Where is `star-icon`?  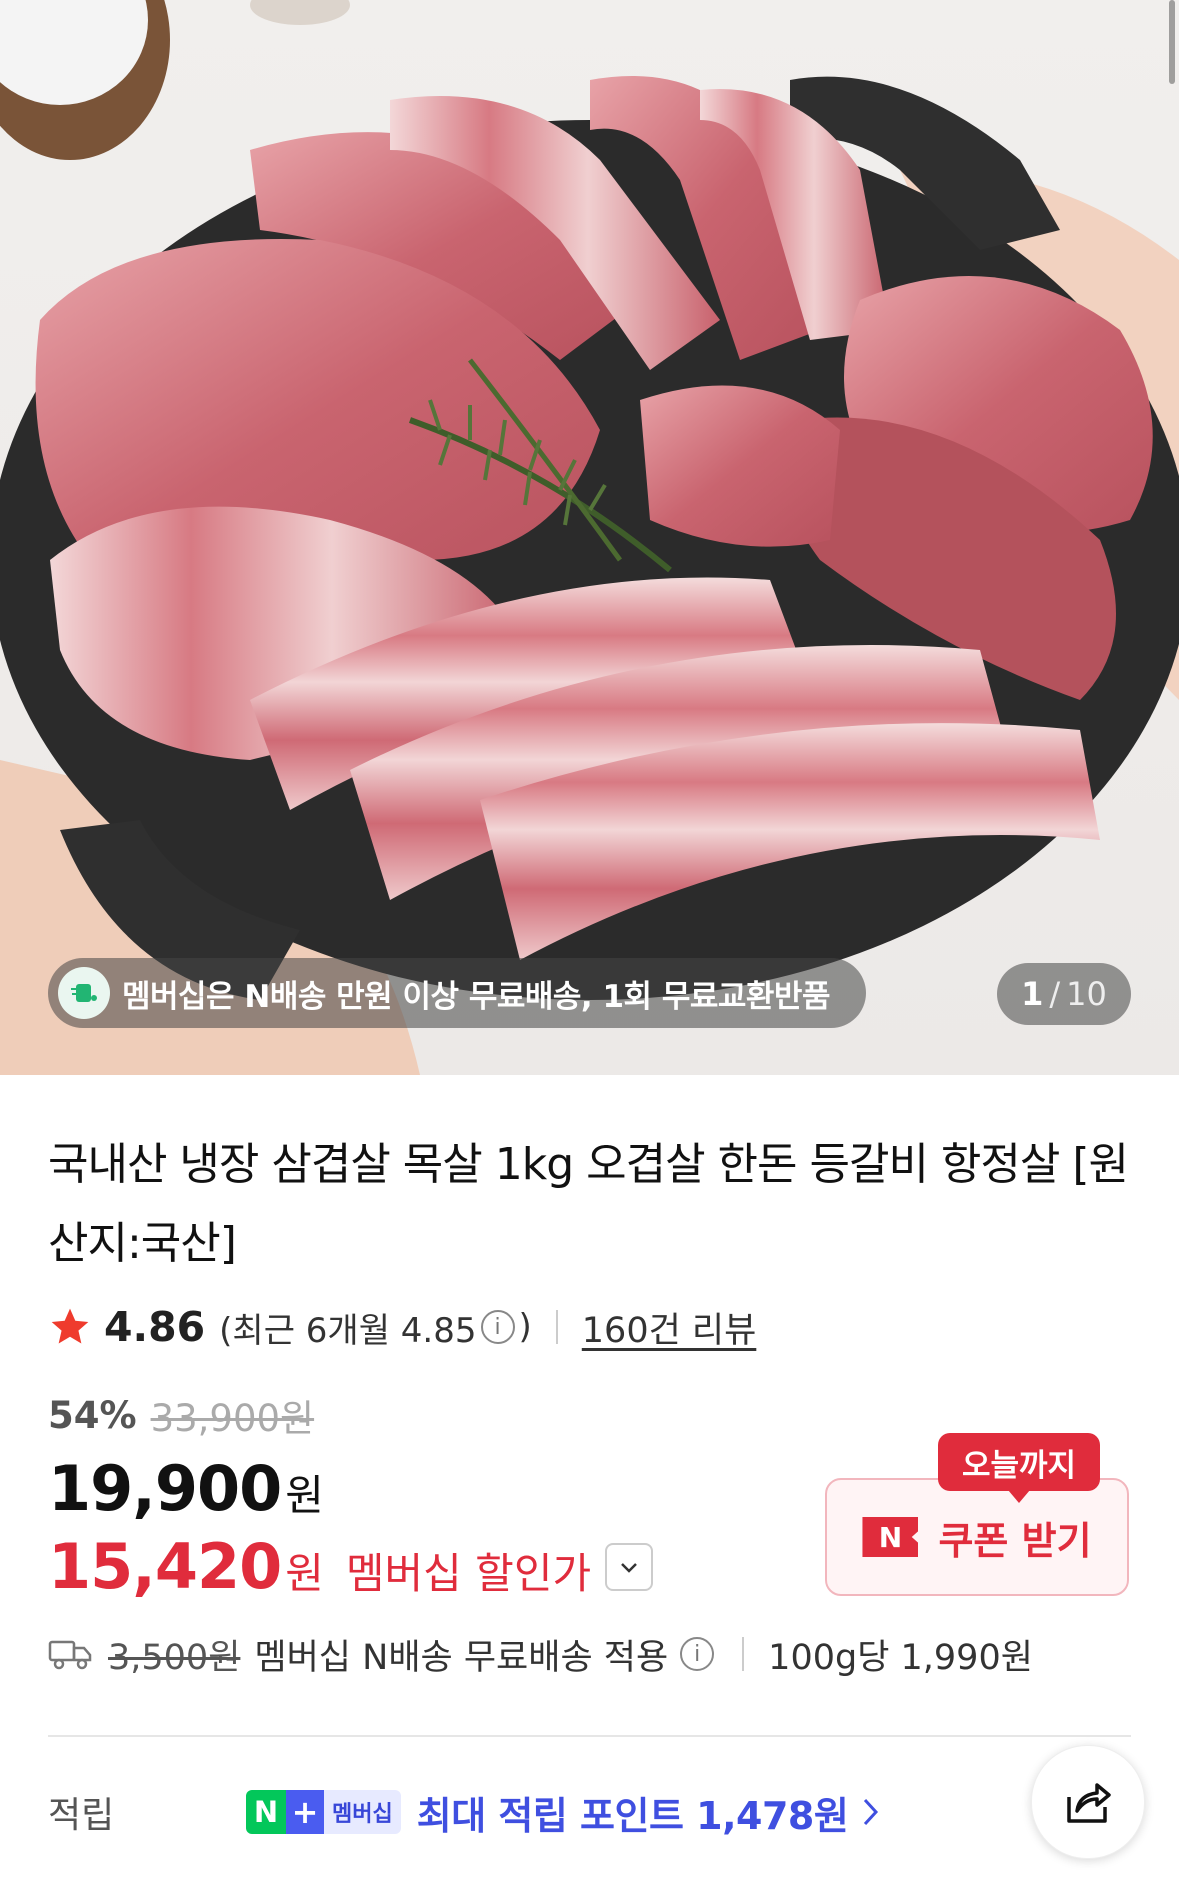
star-icon is located at coordinates (70, 1326).